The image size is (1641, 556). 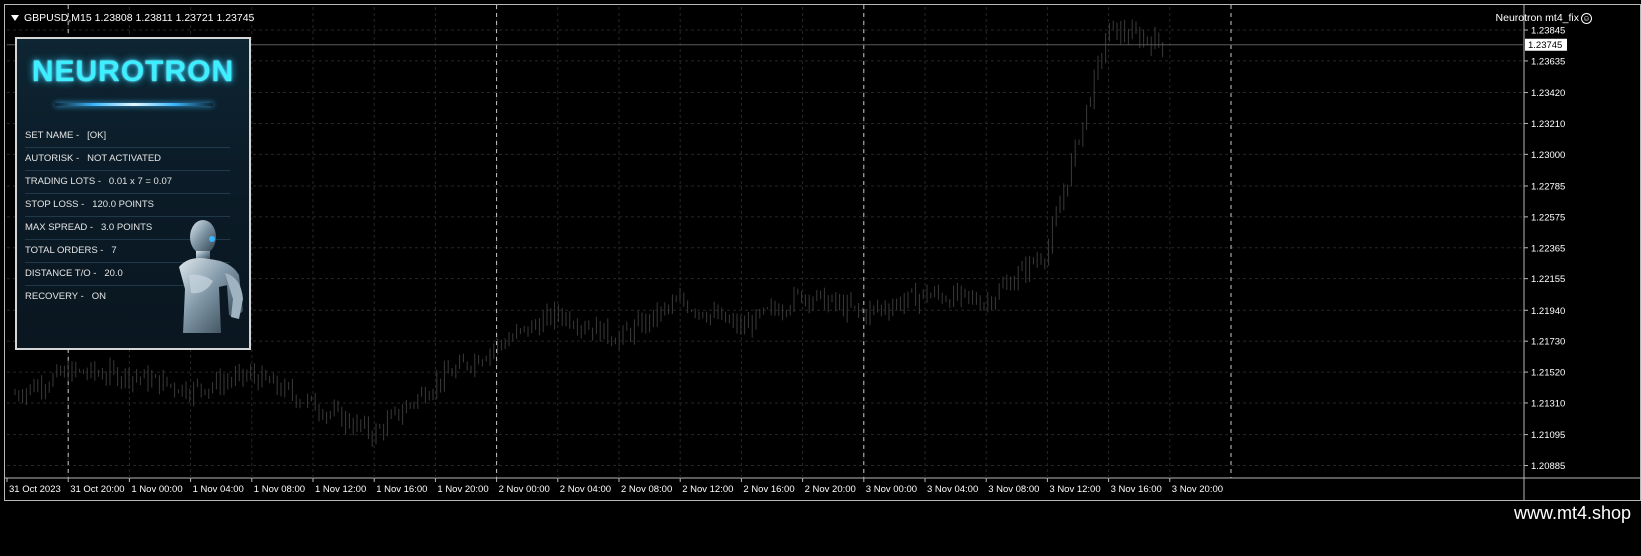 What do you see at coordinates (585, 489) in the screenshot?
I see `time-tick-label-9: 2 Nov 04:00` at bounding box center [585, 489].